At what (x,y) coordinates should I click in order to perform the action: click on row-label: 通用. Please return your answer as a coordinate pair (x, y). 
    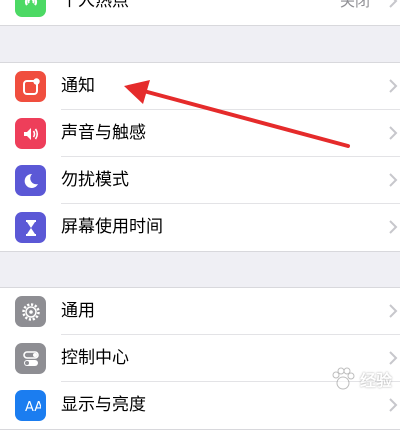
    Looking at the image, I should click on (78, 311).